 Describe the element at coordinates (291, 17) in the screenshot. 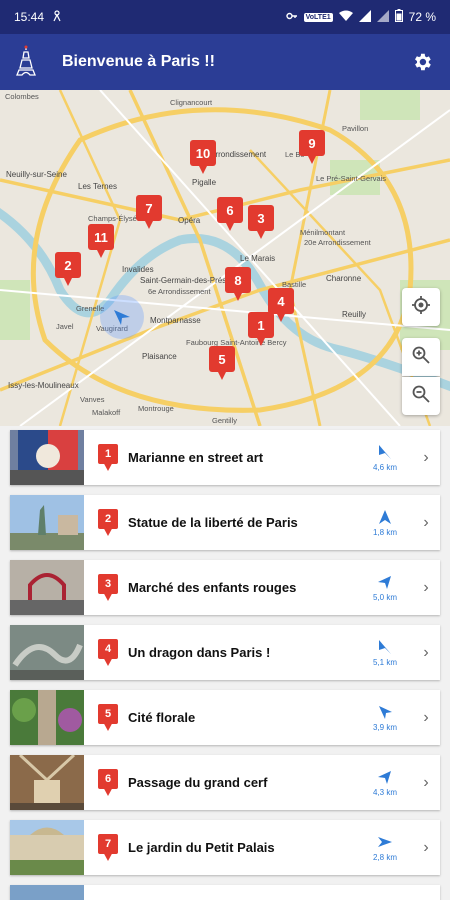

I see `key-icon` at that location.